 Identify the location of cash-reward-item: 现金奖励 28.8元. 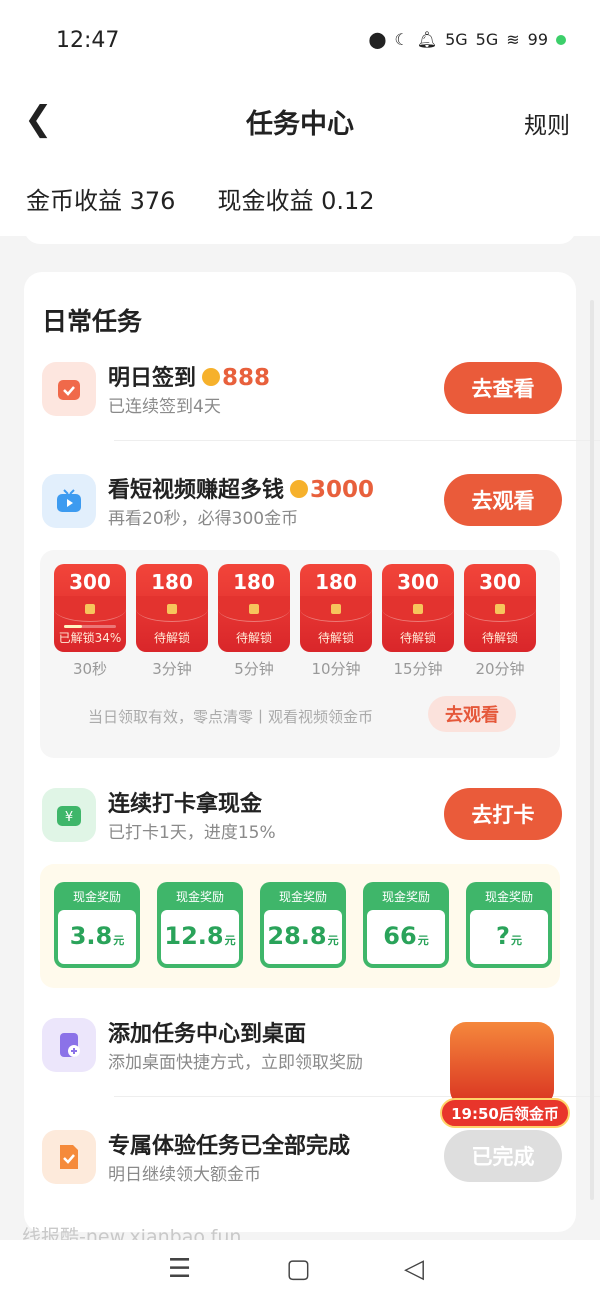
(303, 925).